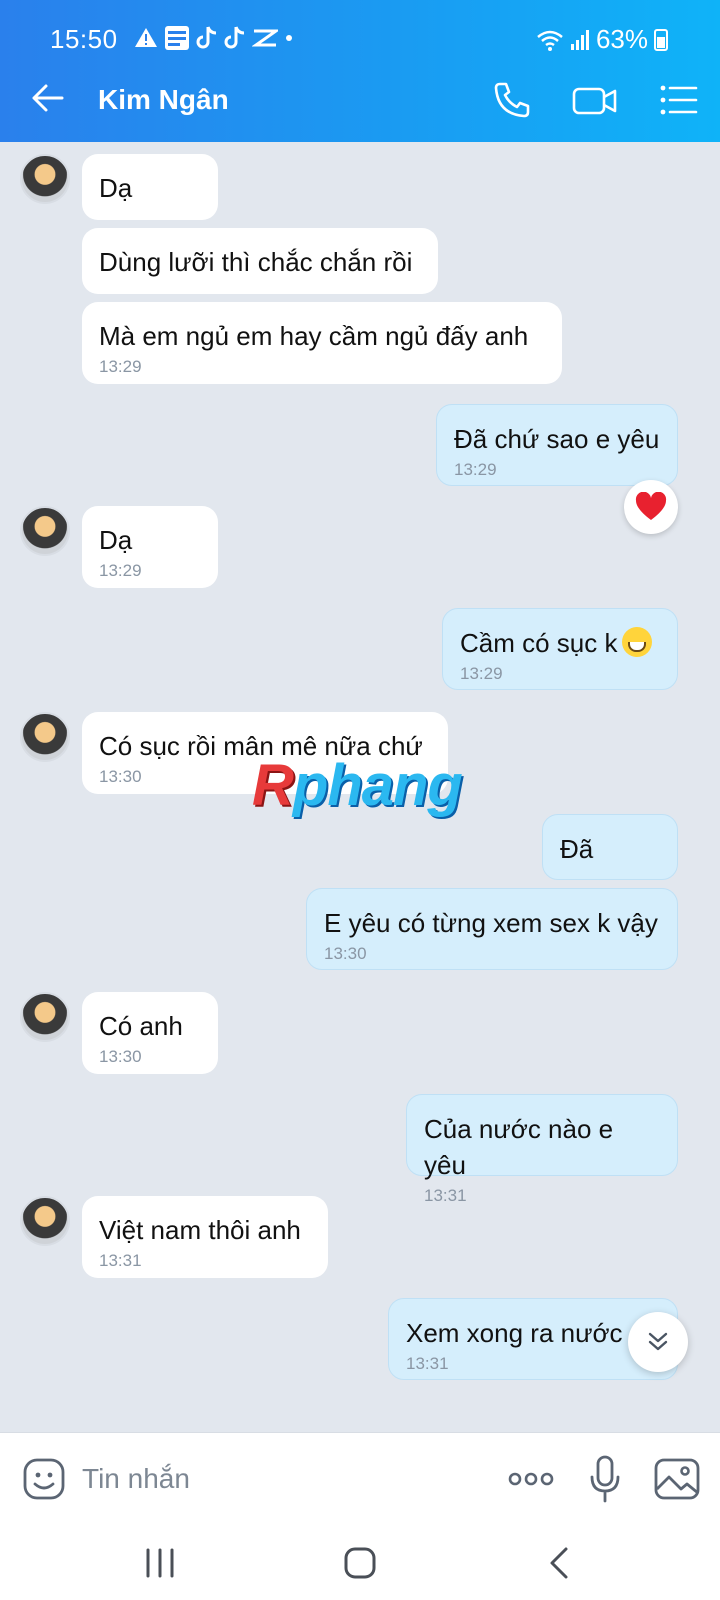 The width and height of the screenshot is (720, 1600). I want to click on message-bubble-outgoing: Cầm có sục k 13:29, so click(560, 649).